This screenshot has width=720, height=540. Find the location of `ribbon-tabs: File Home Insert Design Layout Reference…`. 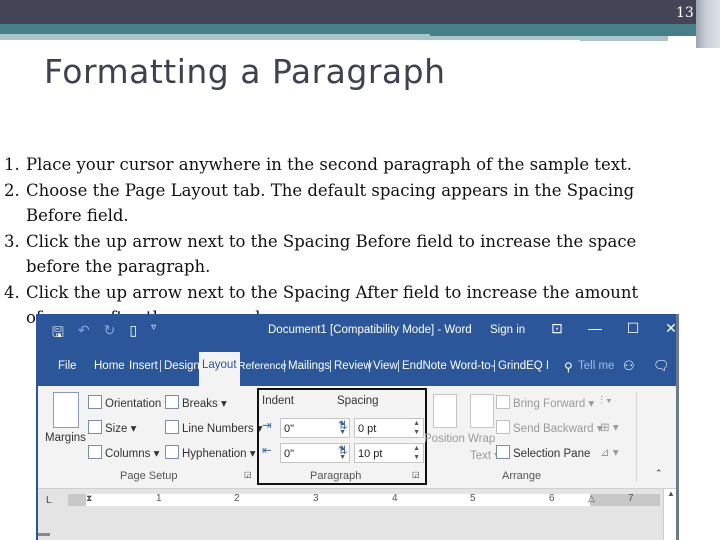

ribbon-tabs: File Home Insert Design Layout Reference… is located at coordinates (358, 366).